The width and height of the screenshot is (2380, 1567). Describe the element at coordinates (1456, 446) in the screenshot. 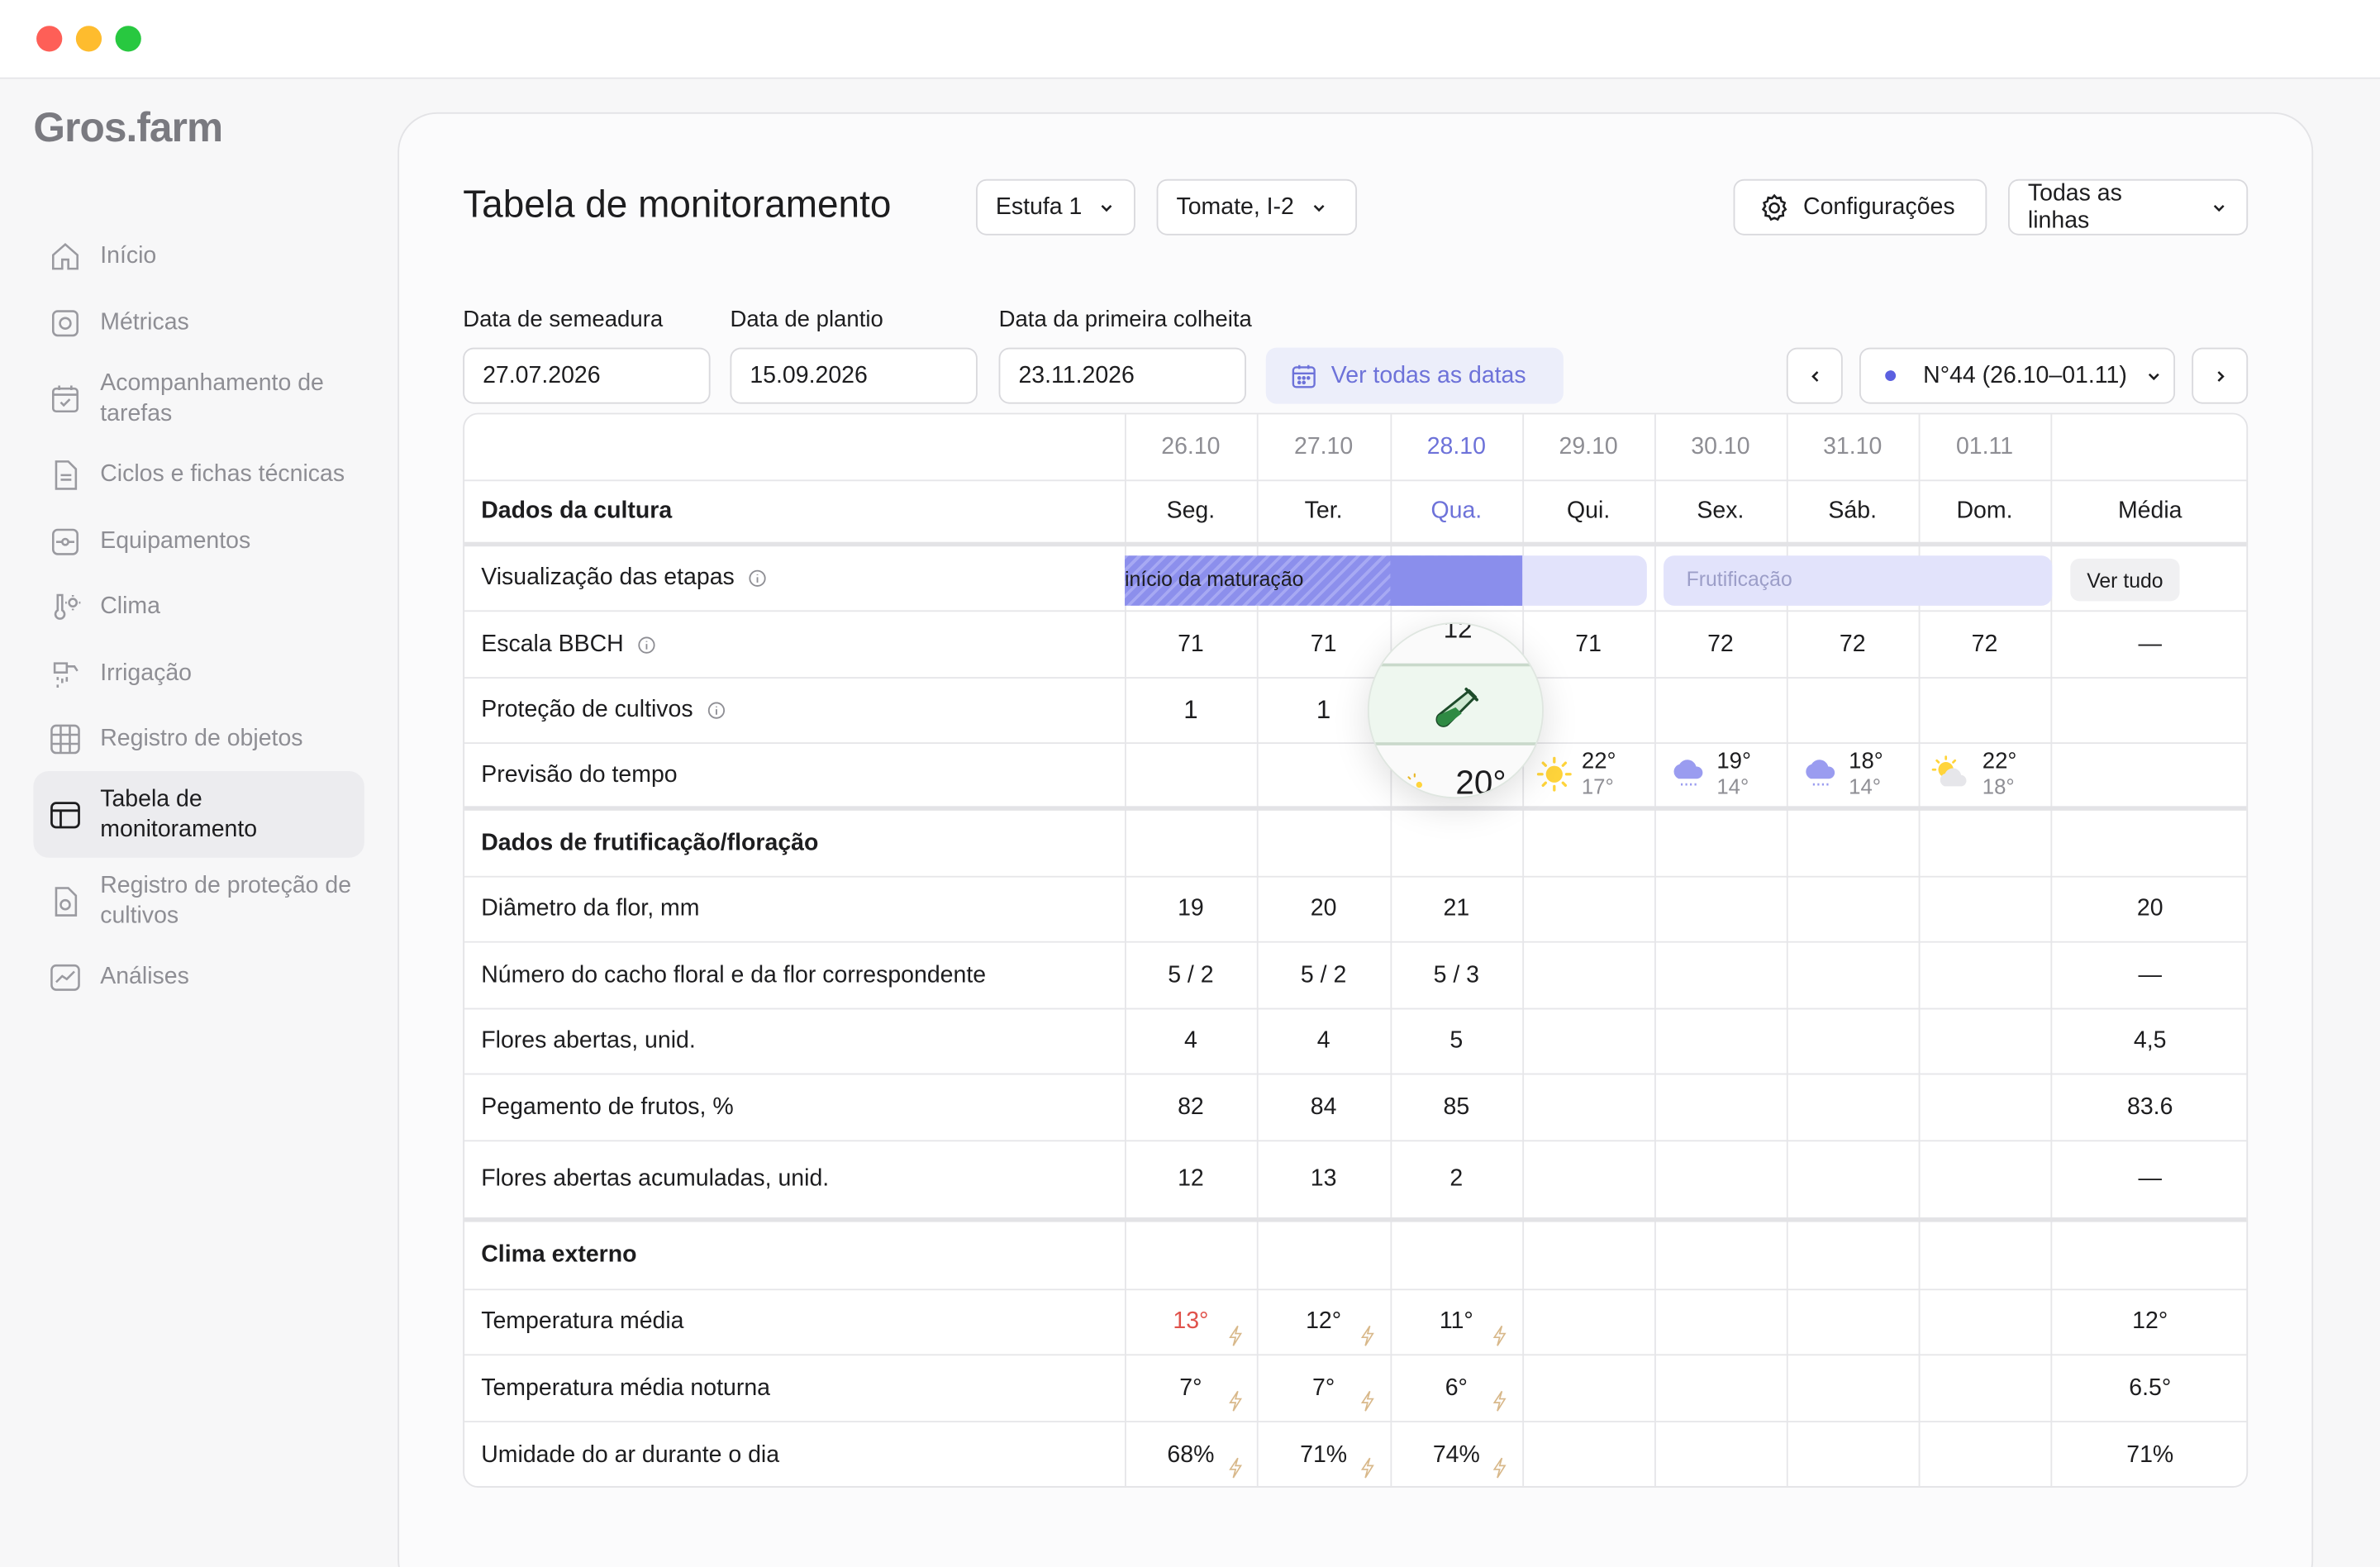

I see `date-header-current: 28.10` at that location.